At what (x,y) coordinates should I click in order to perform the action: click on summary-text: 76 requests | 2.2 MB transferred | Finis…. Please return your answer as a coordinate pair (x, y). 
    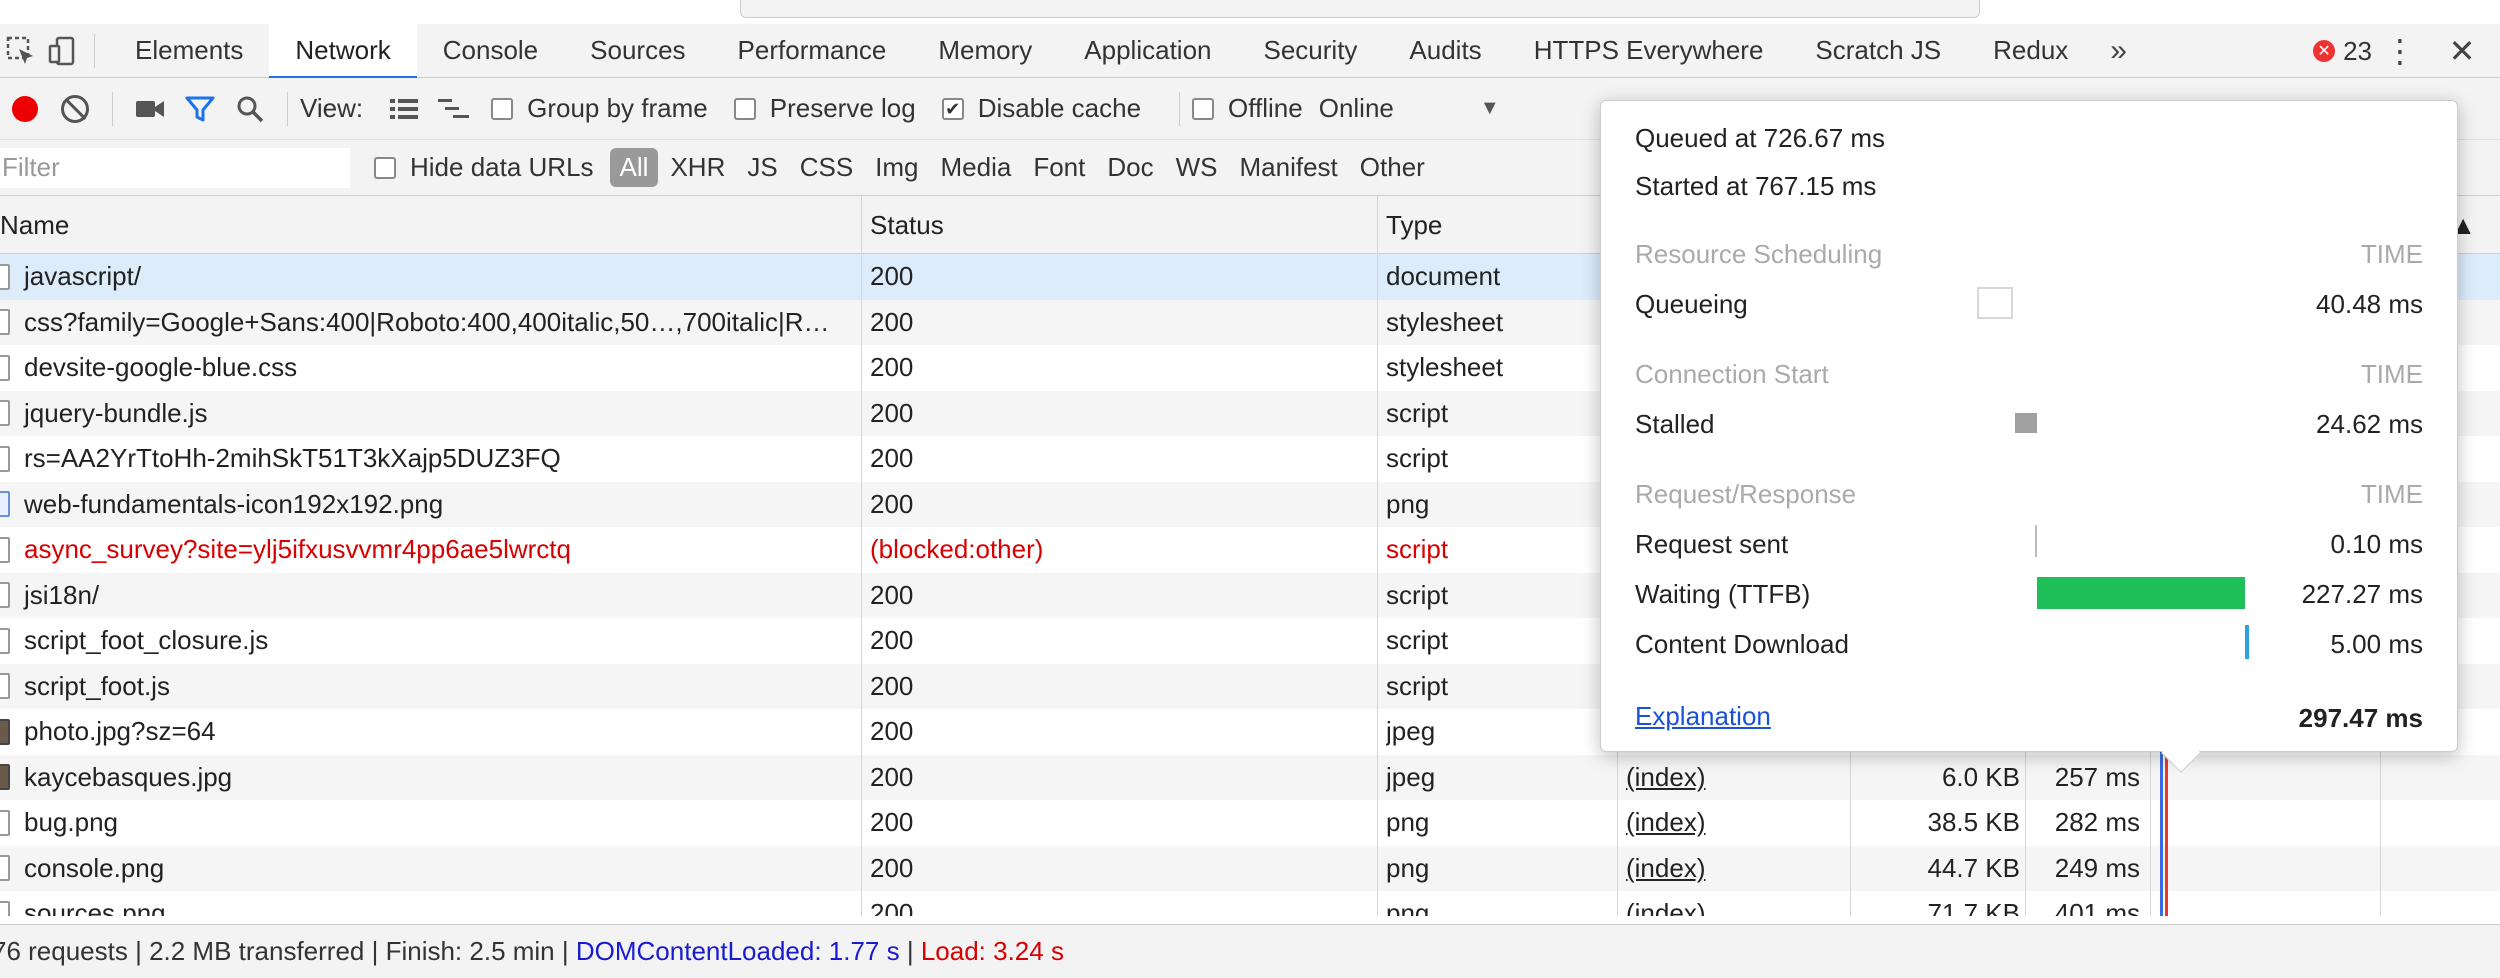
    Looking at the image, I should click on (288, 951).